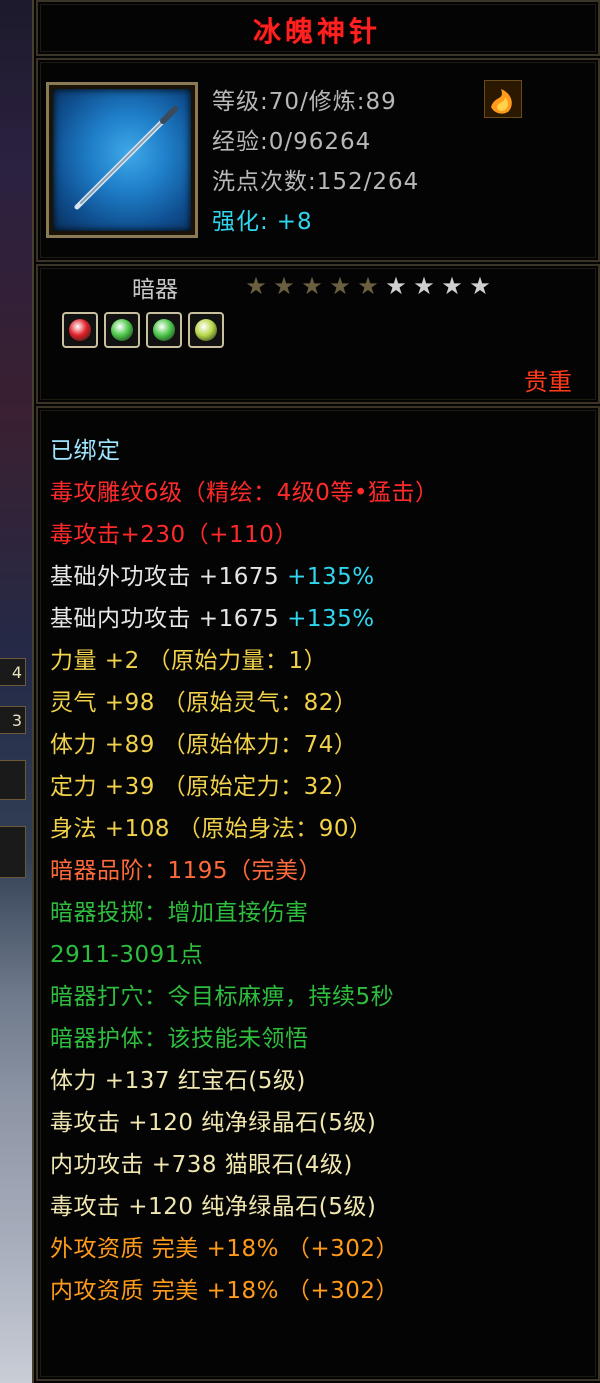 This screenshot has width=600, height=1383. What do you see at coordinates (201, 1165) in the screenshot?
I see `attribute-text: 内功攻击 +738 猫眼石(4级)` at bounding box center [201, 1165].